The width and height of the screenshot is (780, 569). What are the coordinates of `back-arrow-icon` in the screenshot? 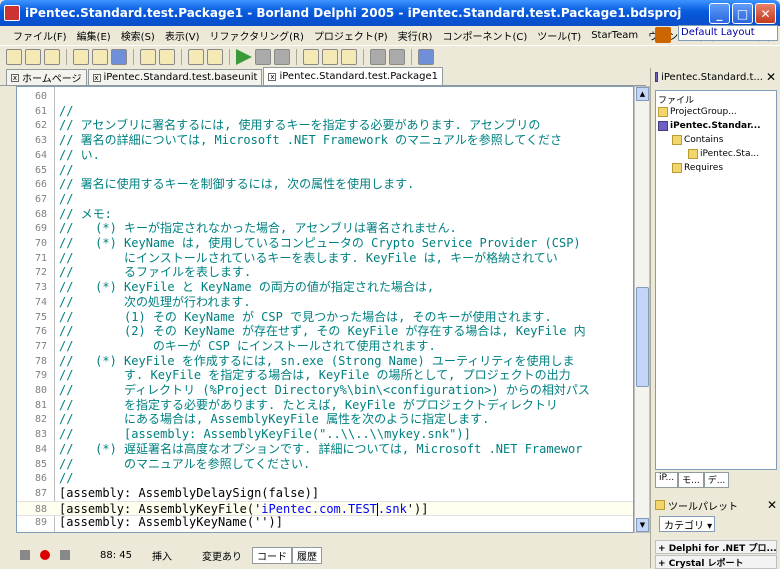 It's located at (378, 57).